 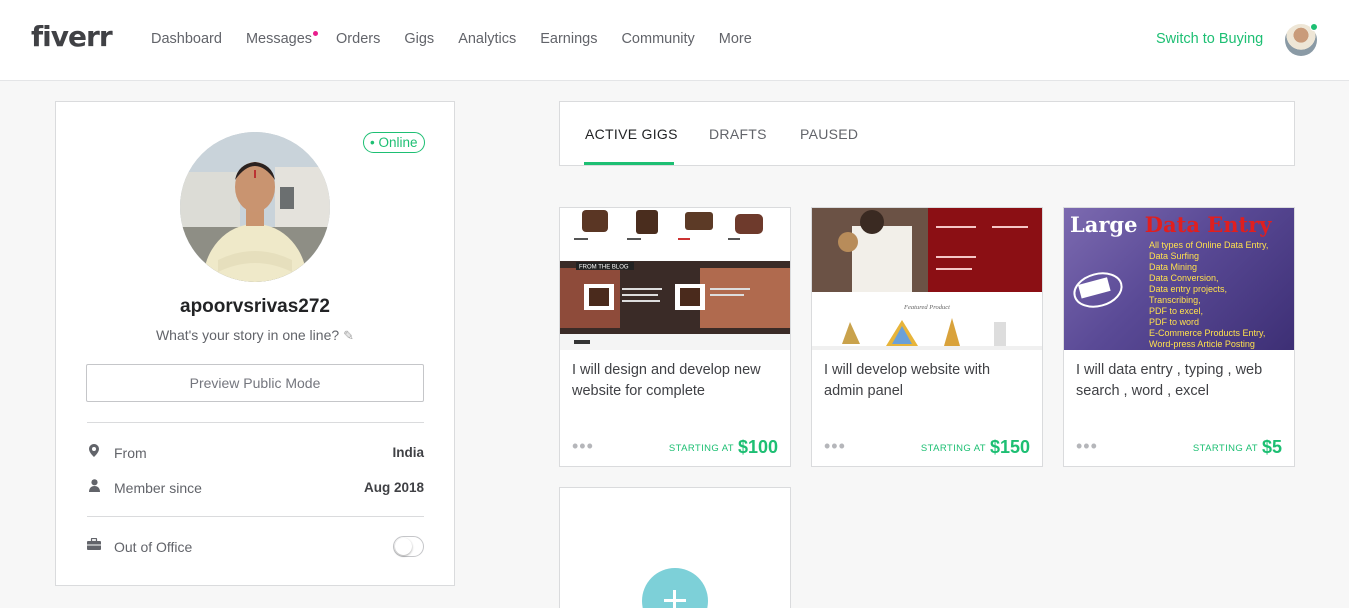 What do you see at coordinates (1173, 267) in the screenshot?
I see `service-line: Data Mining` at bounding box center [1173, 267].